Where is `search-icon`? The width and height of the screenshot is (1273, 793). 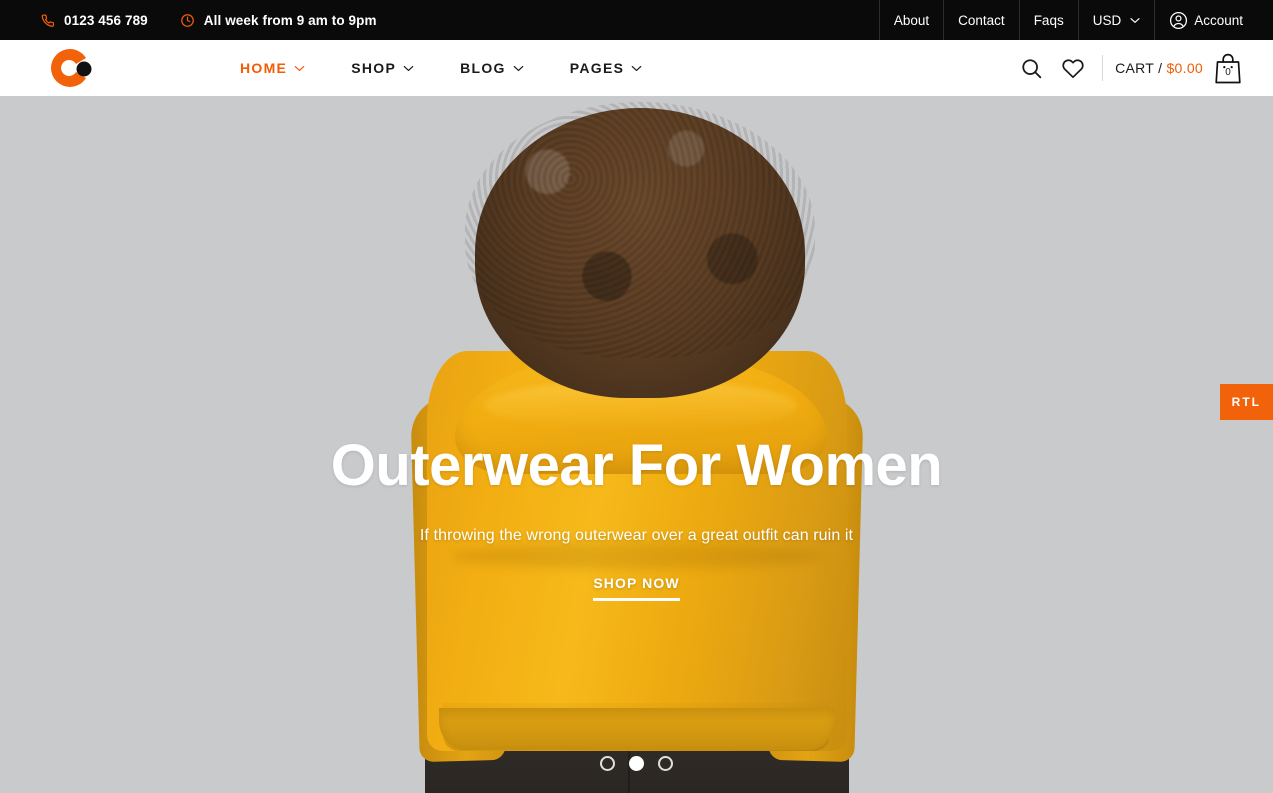 search-icon is located at coordinates (1031, 68).